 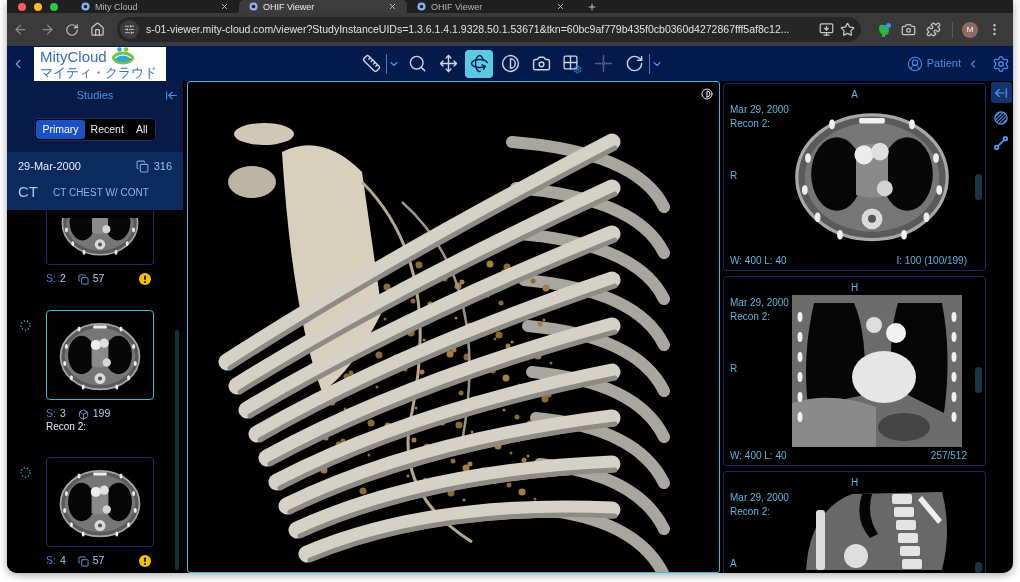 What do you see at coordinates (141, 129) in the screenshot?
I see `filter-tab: All` at bounding box center [141, 129].